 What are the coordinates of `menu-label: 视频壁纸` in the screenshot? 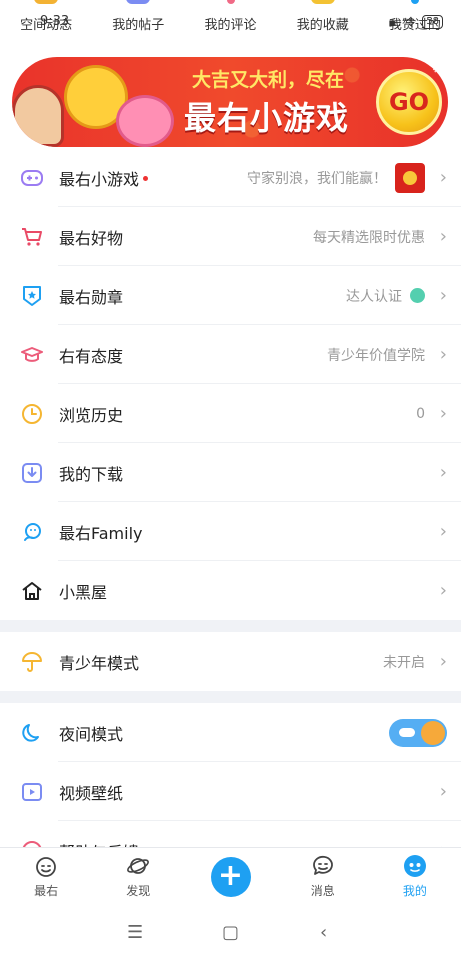 It's located at (91, 793).